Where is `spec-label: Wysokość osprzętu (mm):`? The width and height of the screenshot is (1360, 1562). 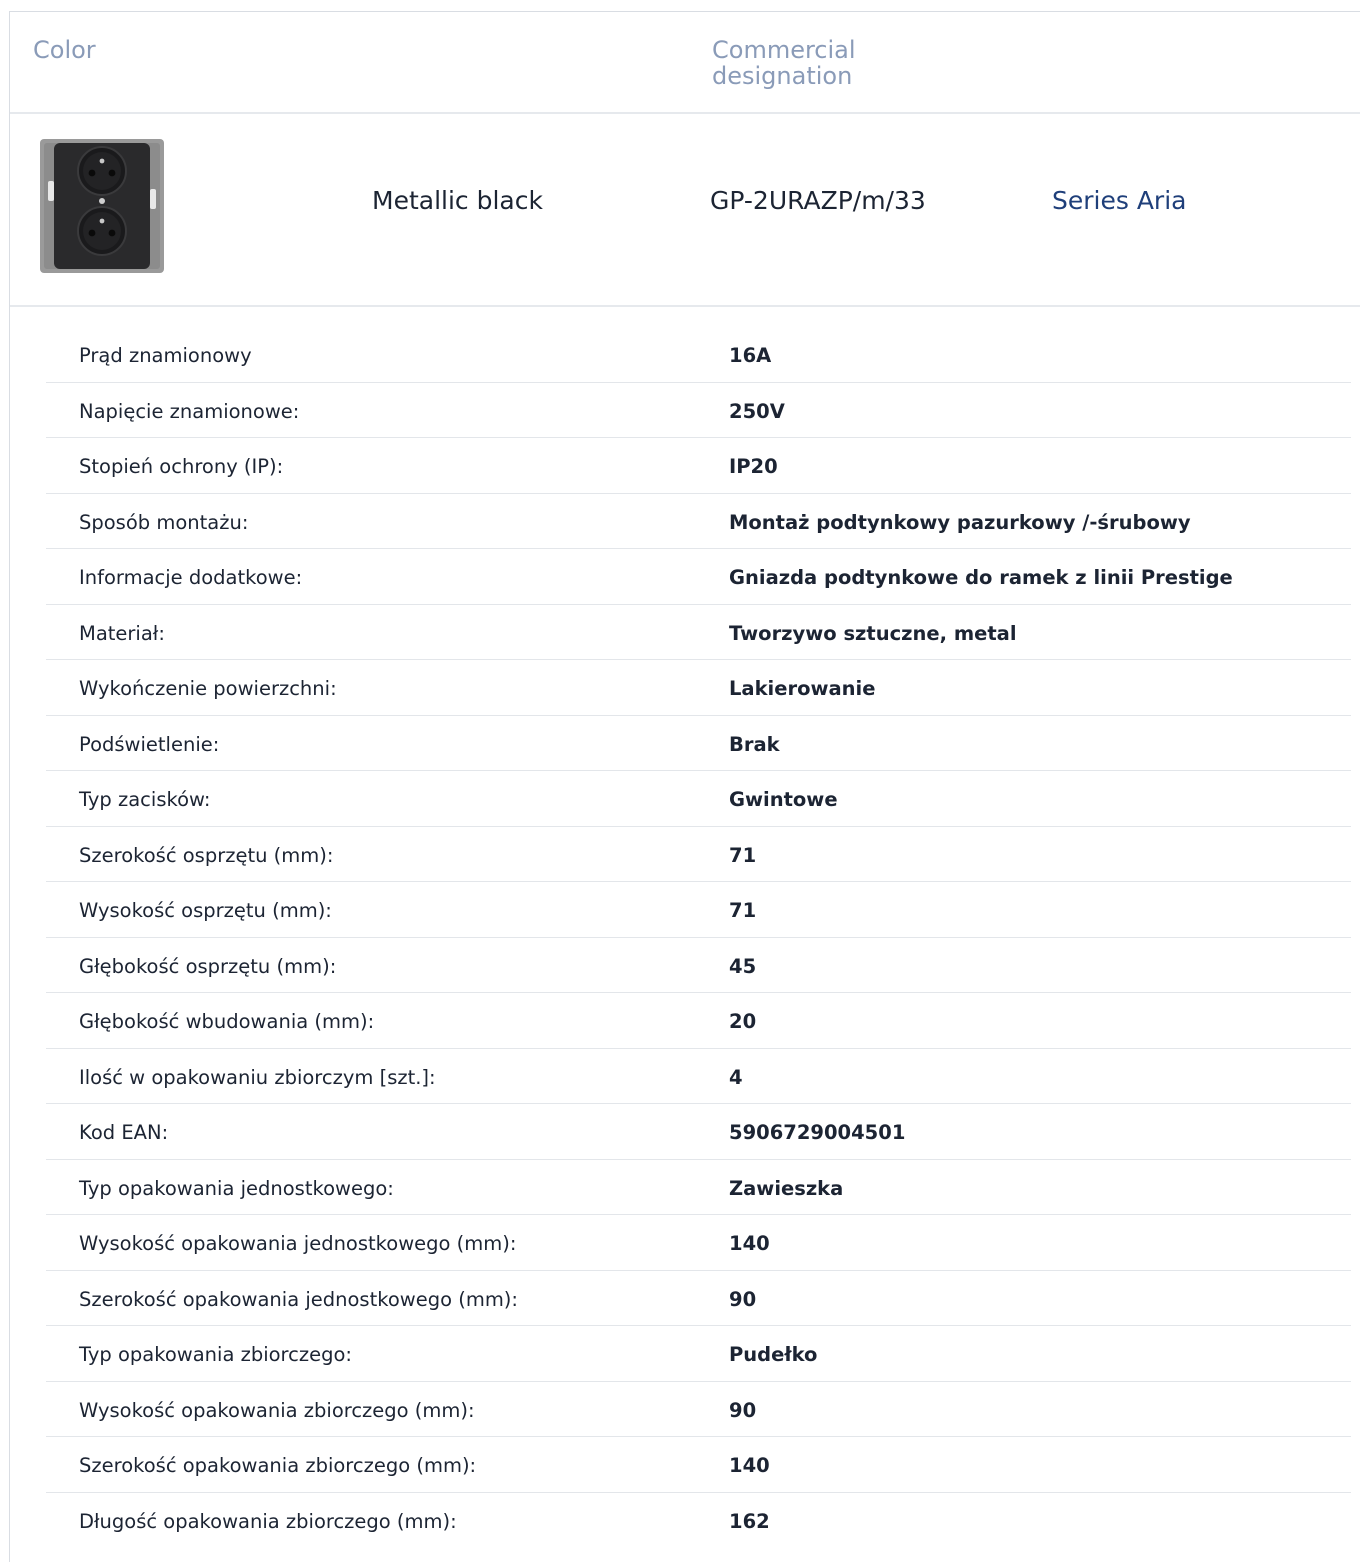 spec-label: Wysokość osprzętu (mm): is located at coordinates (205, 910).